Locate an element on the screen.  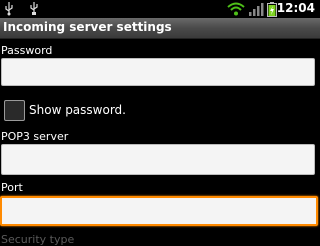
signal-icon is located at coordinates (256, 9).